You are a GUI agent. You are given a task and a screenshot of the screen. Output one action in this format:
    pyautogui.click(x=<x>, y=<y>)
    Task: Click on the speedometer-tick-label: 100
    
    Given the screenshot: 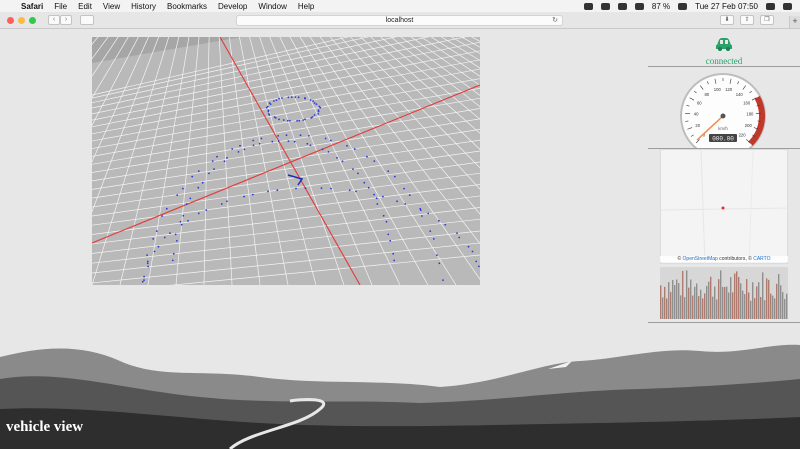 What is the action you would take?
    pyautogui.click(x=718, y=89)
    